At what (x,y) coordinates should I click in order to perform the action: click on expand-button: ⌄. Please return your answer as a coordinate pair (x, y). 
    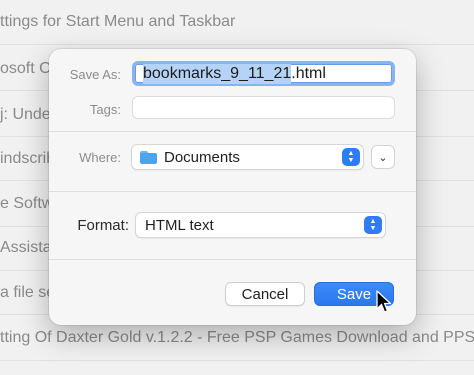
    Looking at the image, I should click on (383, 157).